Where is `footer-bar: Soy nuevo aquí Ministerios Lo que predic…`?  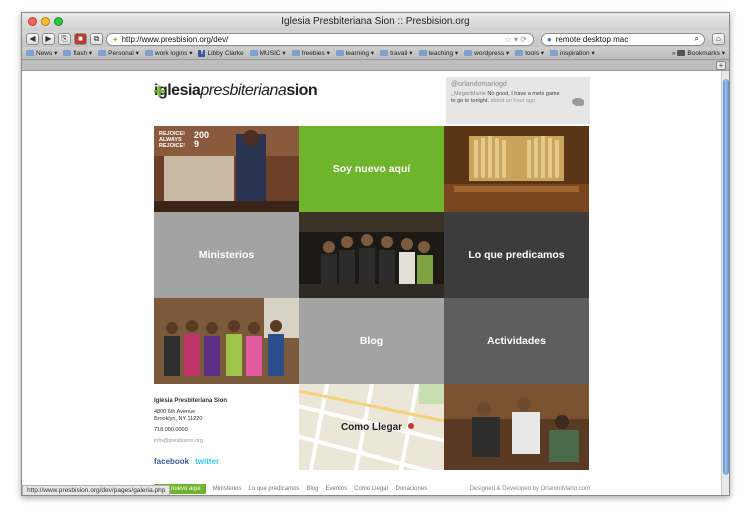
footer-bar: Soy nuevo aquí Ministerios Lo que predic… is located at coordinates (372, 489).